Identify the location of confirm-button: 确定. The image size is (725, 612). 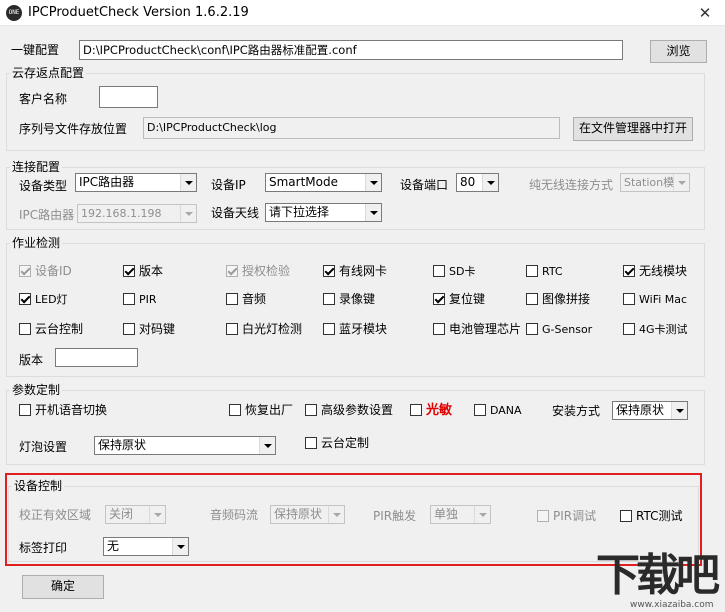
(63, 587).